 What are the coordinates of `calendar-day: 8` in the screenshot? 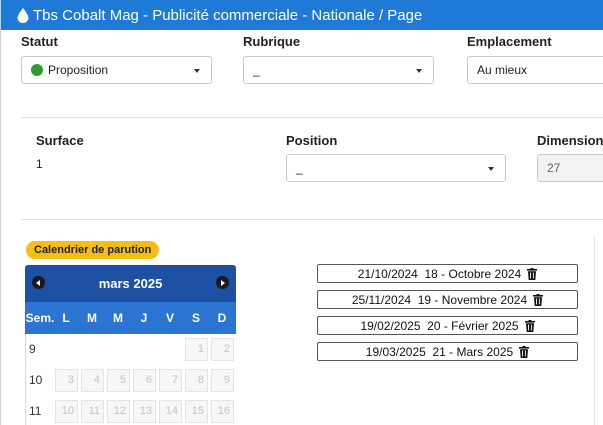 It's located at (196, 380).